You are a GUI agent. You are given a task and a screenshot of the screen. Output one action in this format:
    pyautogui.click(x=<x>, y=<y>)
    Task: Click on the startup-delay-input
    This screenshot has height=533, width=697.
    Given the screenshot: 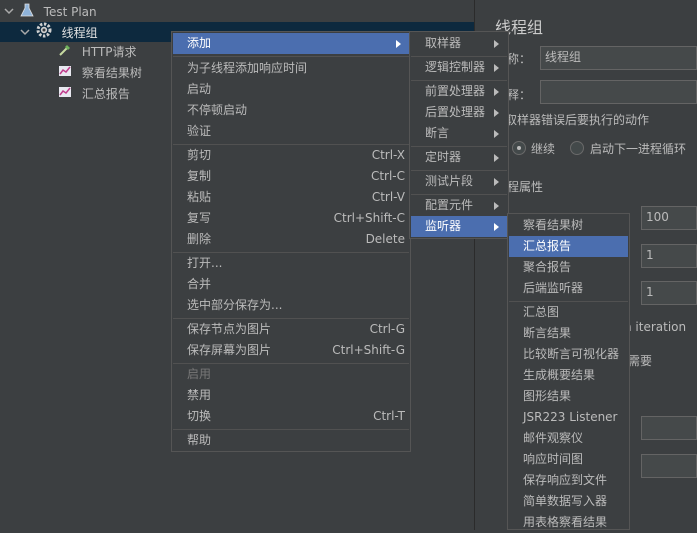 What is the action you would take?
    pyautogui.click(x=669, y=466)
    